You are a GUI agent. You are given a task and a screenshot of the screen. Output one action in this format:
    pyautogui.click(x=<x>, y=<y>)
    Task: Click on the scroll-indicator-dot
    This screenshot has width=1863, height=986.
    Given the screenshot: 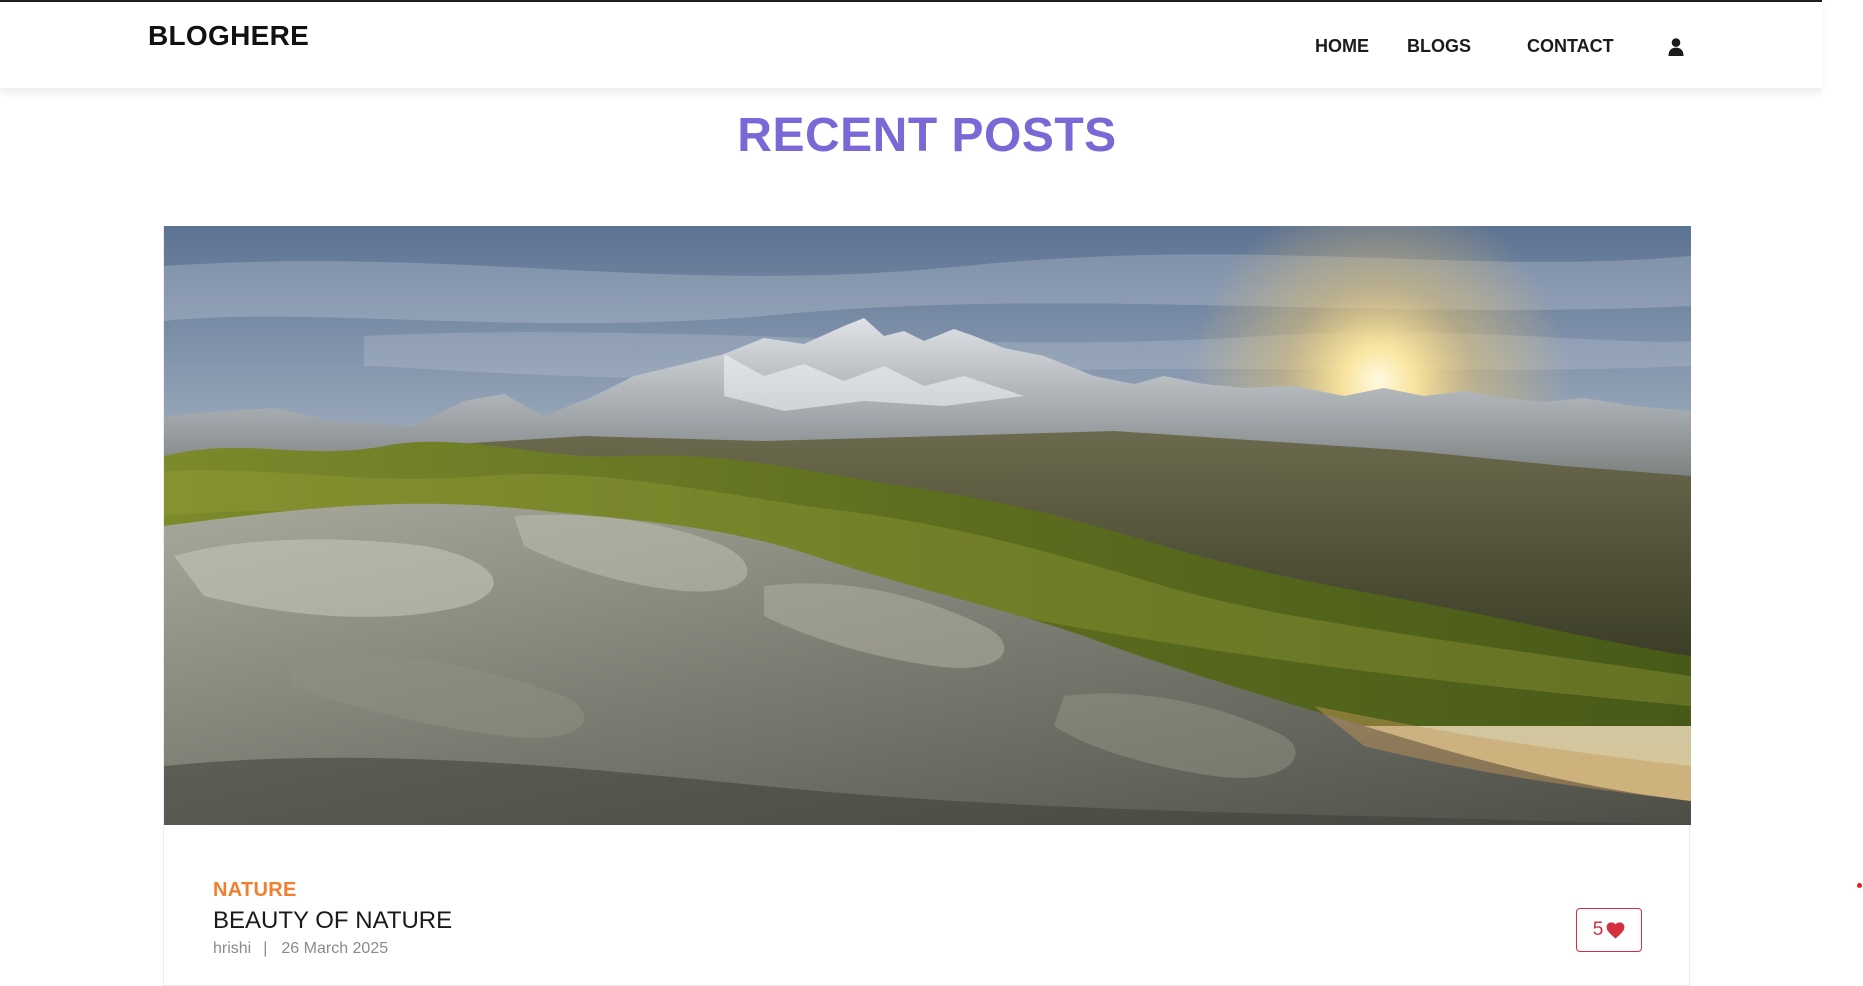 What is the action you would take?
    pyautogui.click(x=1859, y=885)
    